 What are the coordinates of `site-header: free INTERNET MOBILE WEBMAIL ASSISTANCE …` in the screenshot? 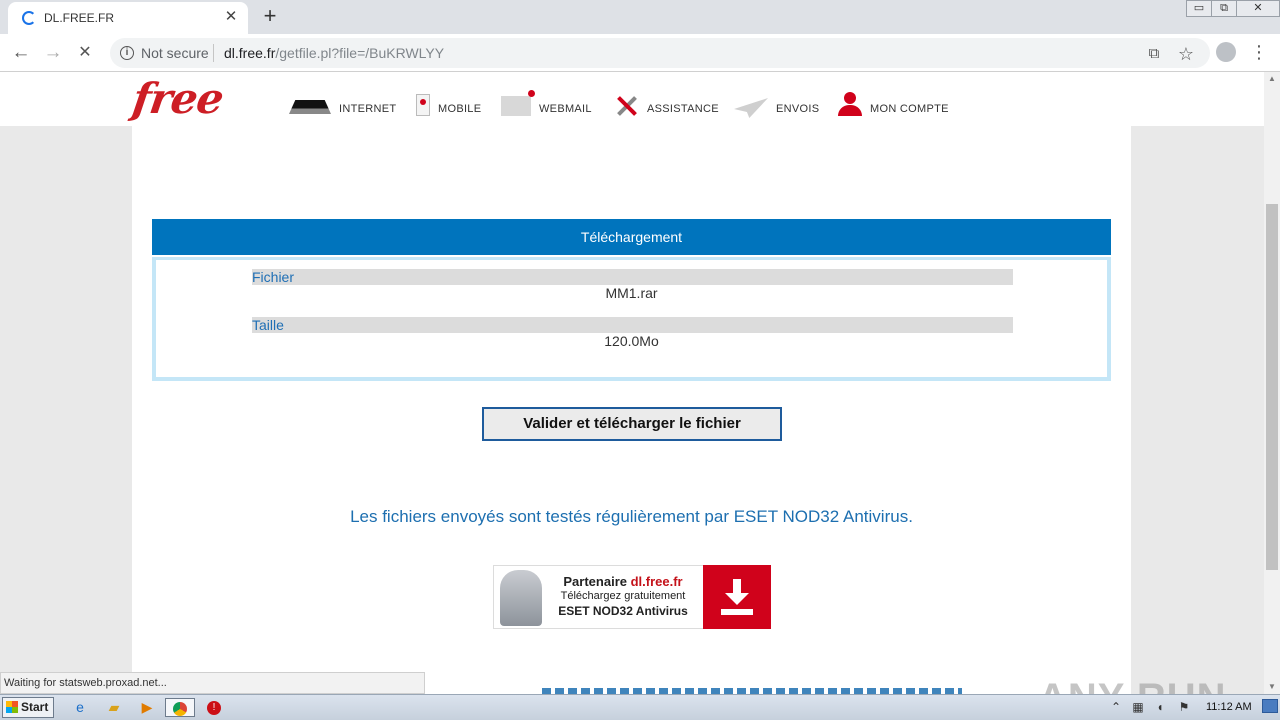 It's located at (632, 99).